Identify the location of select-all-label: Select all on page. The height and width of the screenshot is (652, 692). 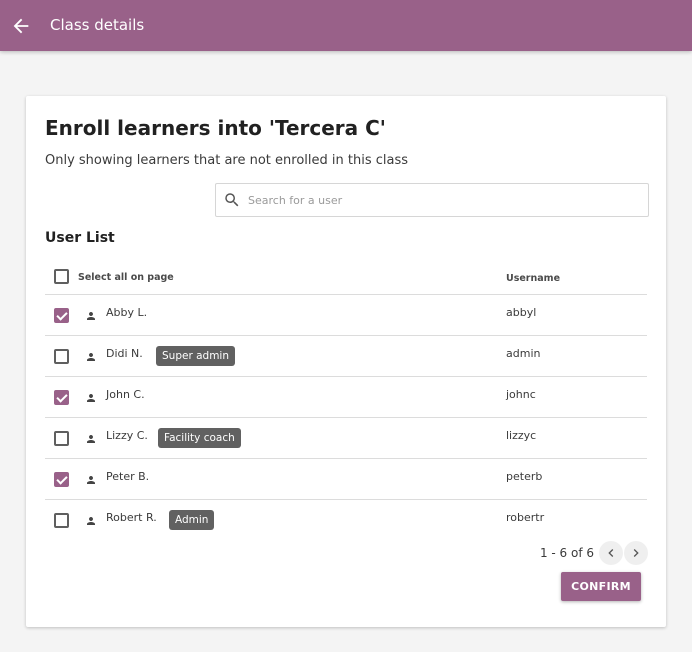
(126, 277).